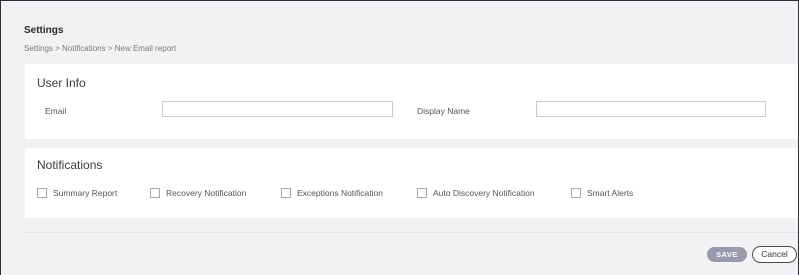  Describe the element at coordinates (610, 193) in the screenshot. I see `checkbox-label: Smart Alerts` at that location.